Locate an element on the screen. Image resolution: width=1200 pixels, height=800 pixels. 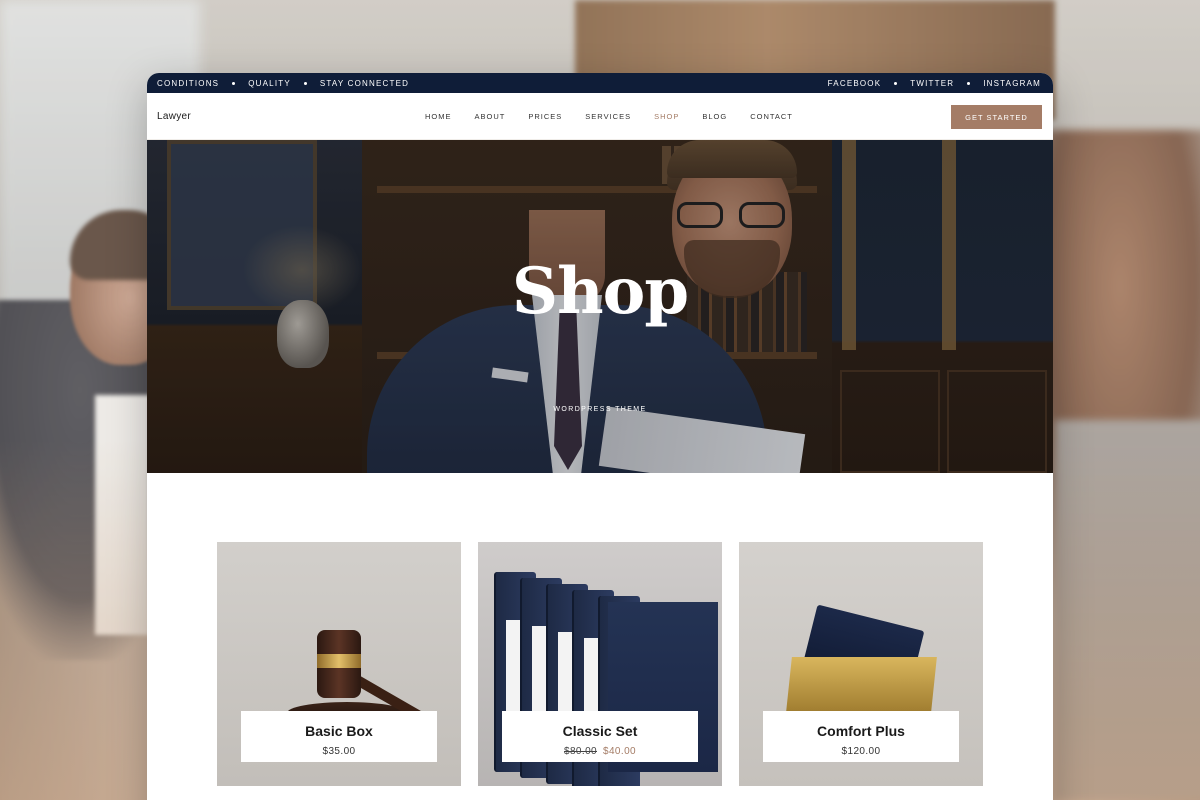
top-bar-left-links: CONDITIONS QUALITY STAY CONNECTED is located at coordinates (283, 83).